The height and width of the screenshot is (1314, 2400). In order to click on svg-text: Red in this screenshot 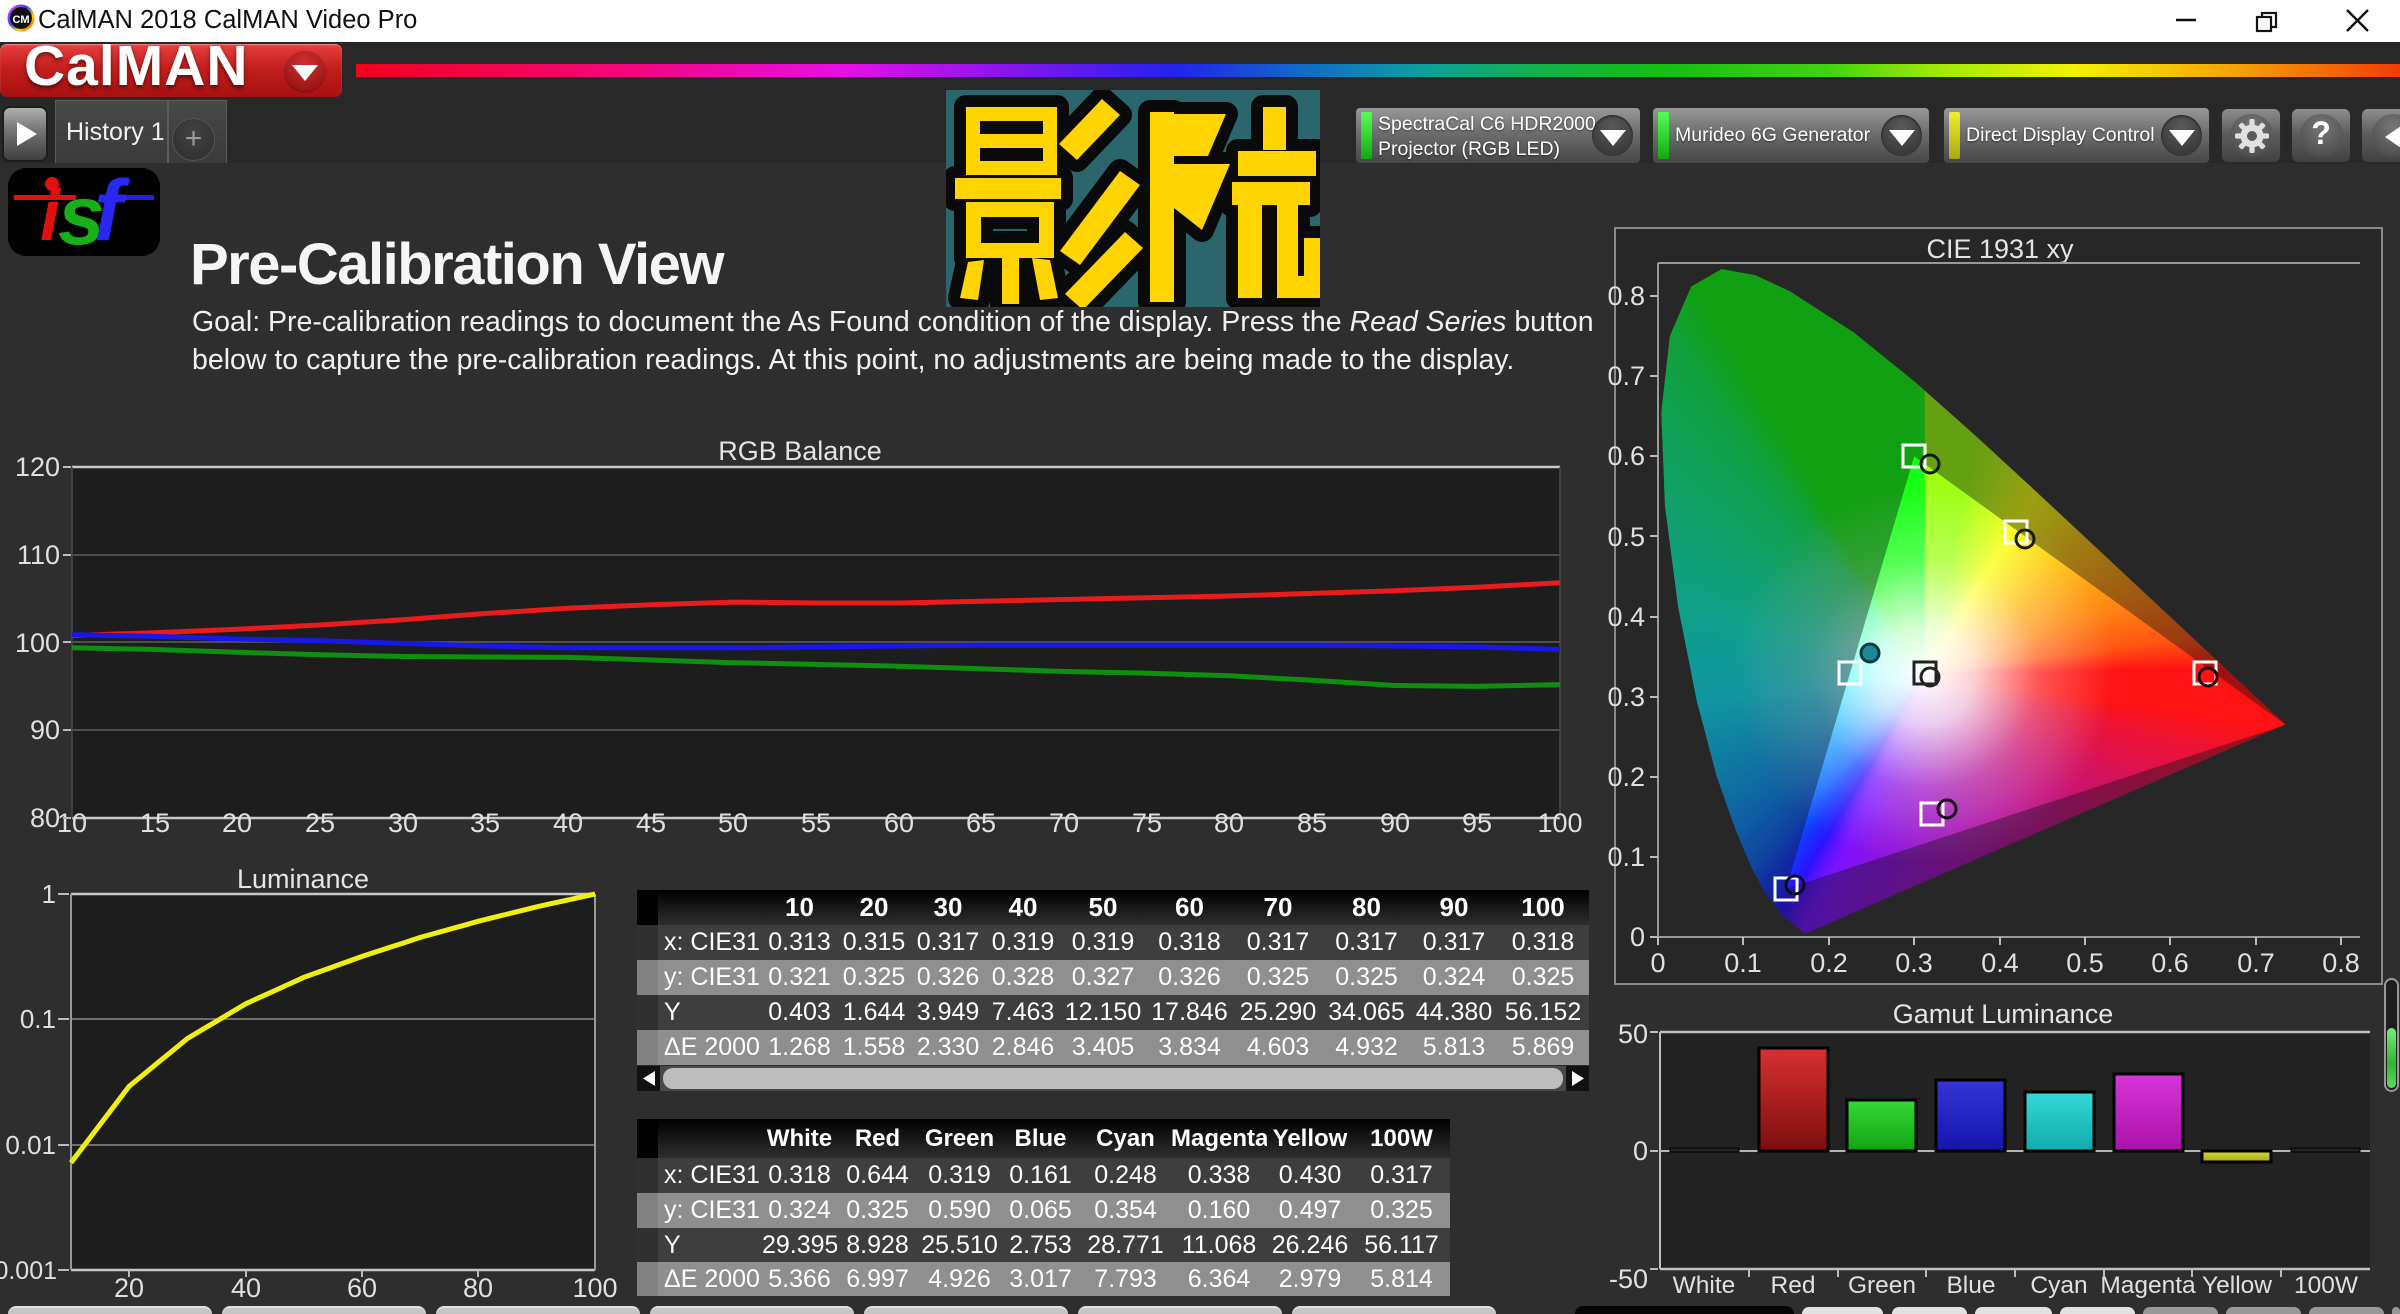, I will do `click(1793, 1285)`.